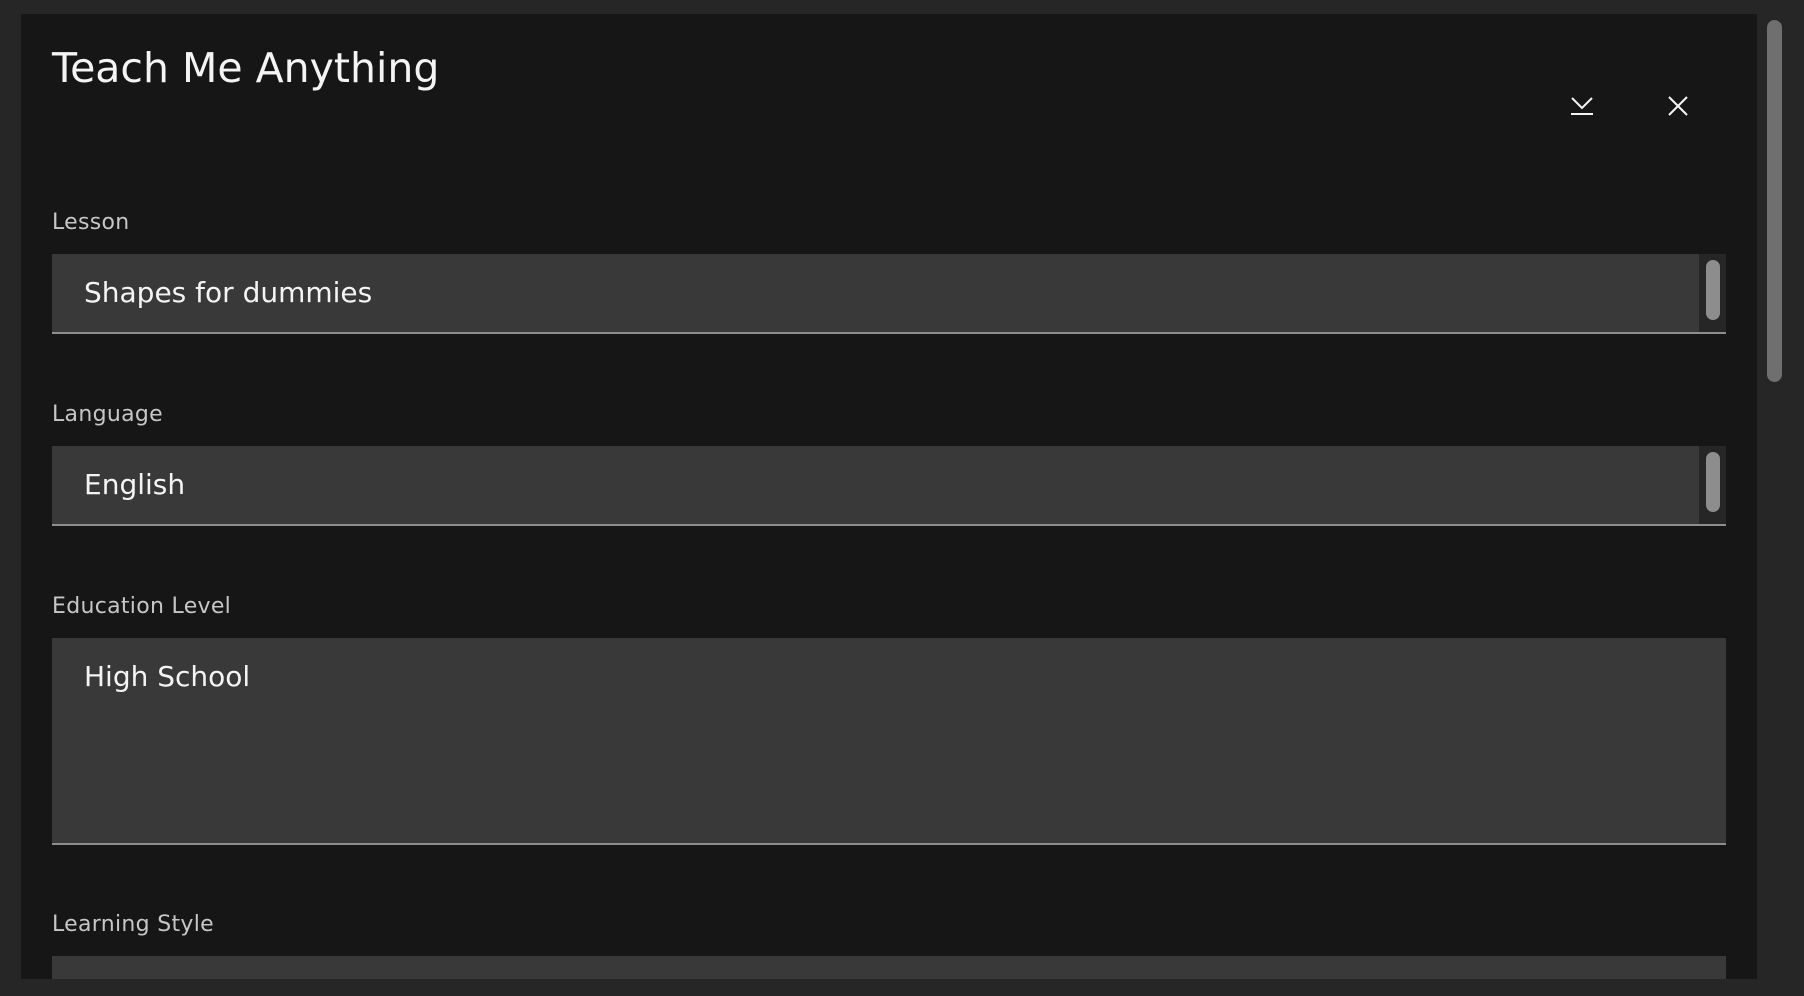 This screenshot has height=996, width=1804. Describe the element at coordinates (1774, 201) in the screenshot. I see `dialog-scroll-thumb` at that location.